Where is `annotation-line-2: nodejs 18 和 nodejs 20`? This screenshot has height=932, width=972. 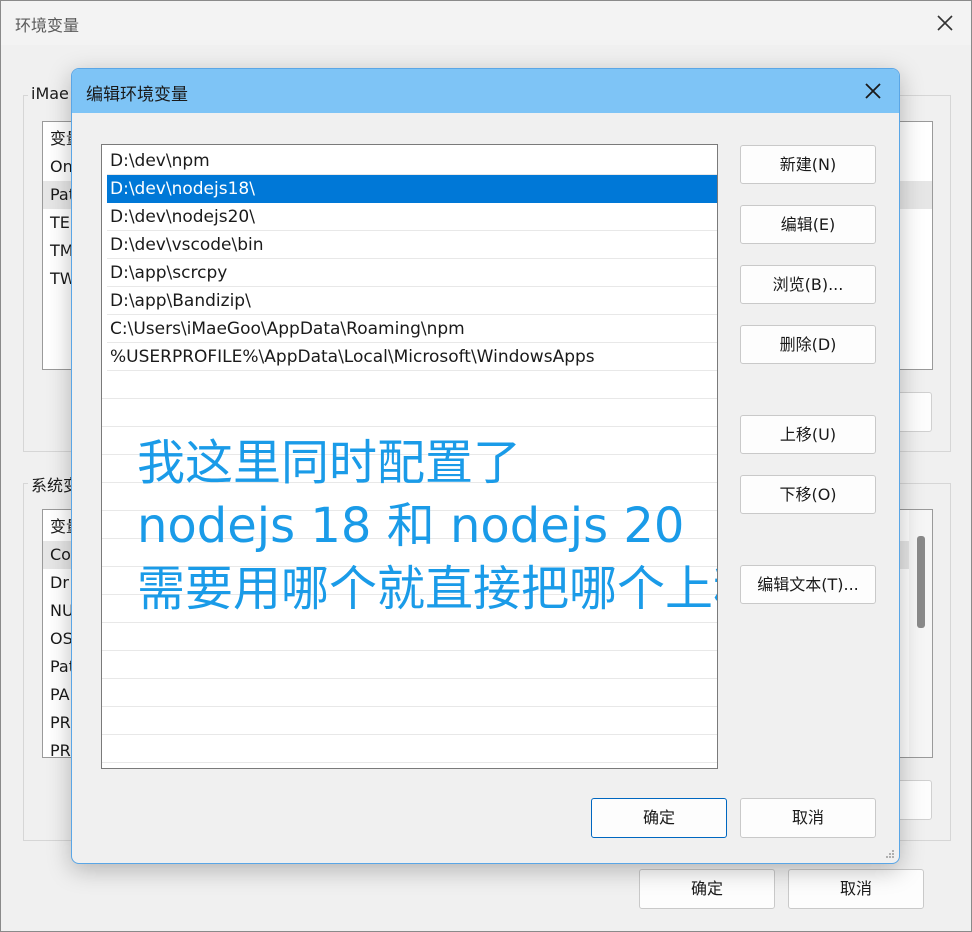
annotation-line-2: nodejs 18 和 nodejs 20 is located at coordinates (411, 526).